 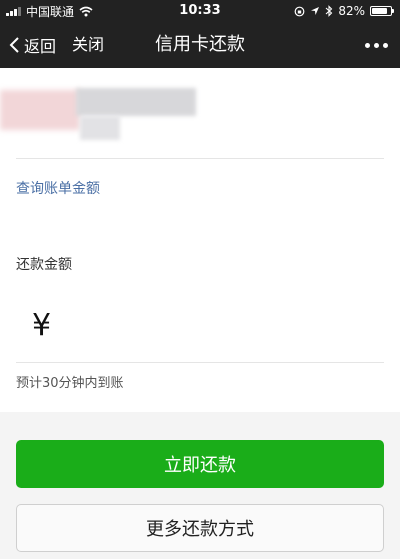 I want to click on carrier-name: 中国联通, so click(x=50, y=11).